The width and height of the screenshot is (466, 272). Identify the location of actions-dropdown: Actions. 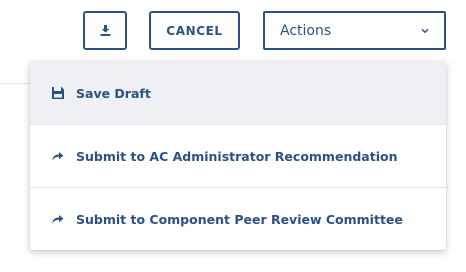
(354, 30).